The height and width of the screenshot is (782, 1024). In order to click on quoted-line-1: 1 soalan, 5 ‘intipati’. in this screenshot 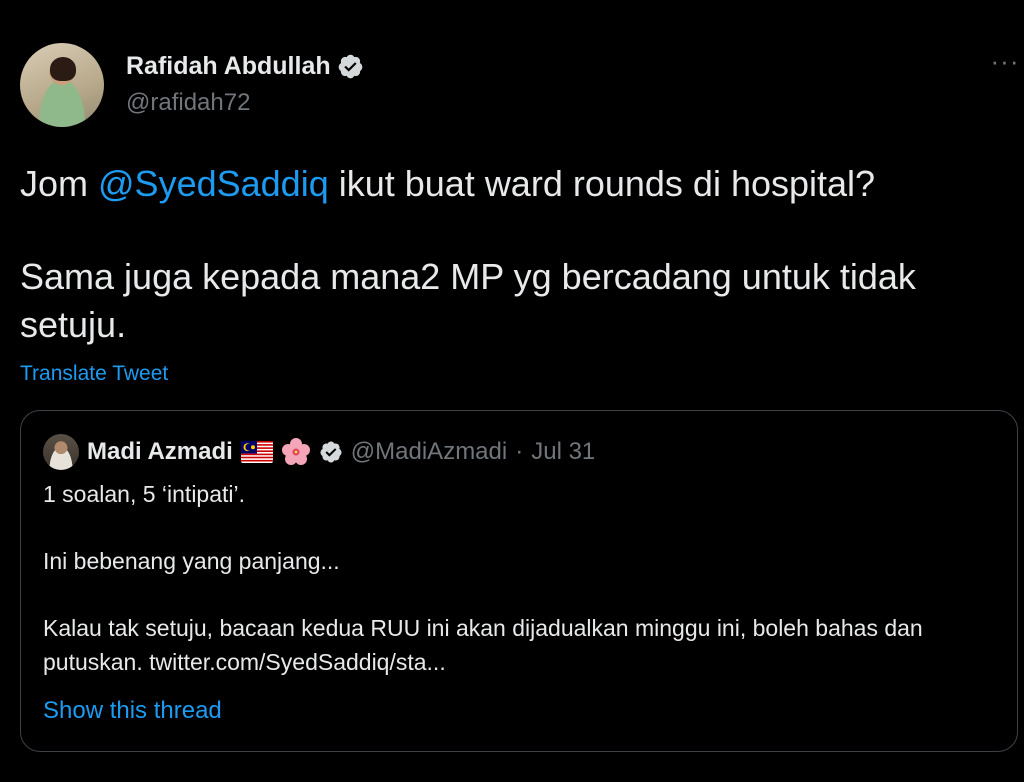, I will do `click(144, 494)`.